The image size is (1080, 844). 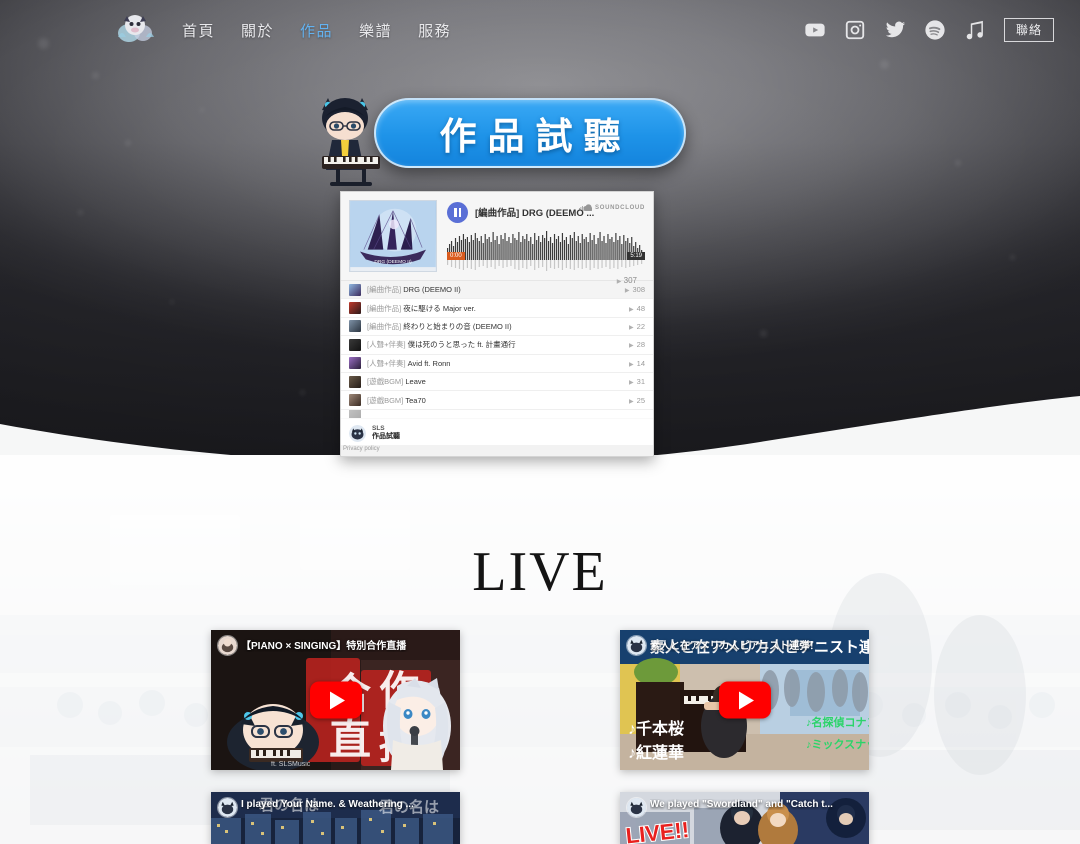 What do you see at coordinates (257, 30) in the screenshot?
I see `nav-link-about: 關於` at bounding box center [257, 30].